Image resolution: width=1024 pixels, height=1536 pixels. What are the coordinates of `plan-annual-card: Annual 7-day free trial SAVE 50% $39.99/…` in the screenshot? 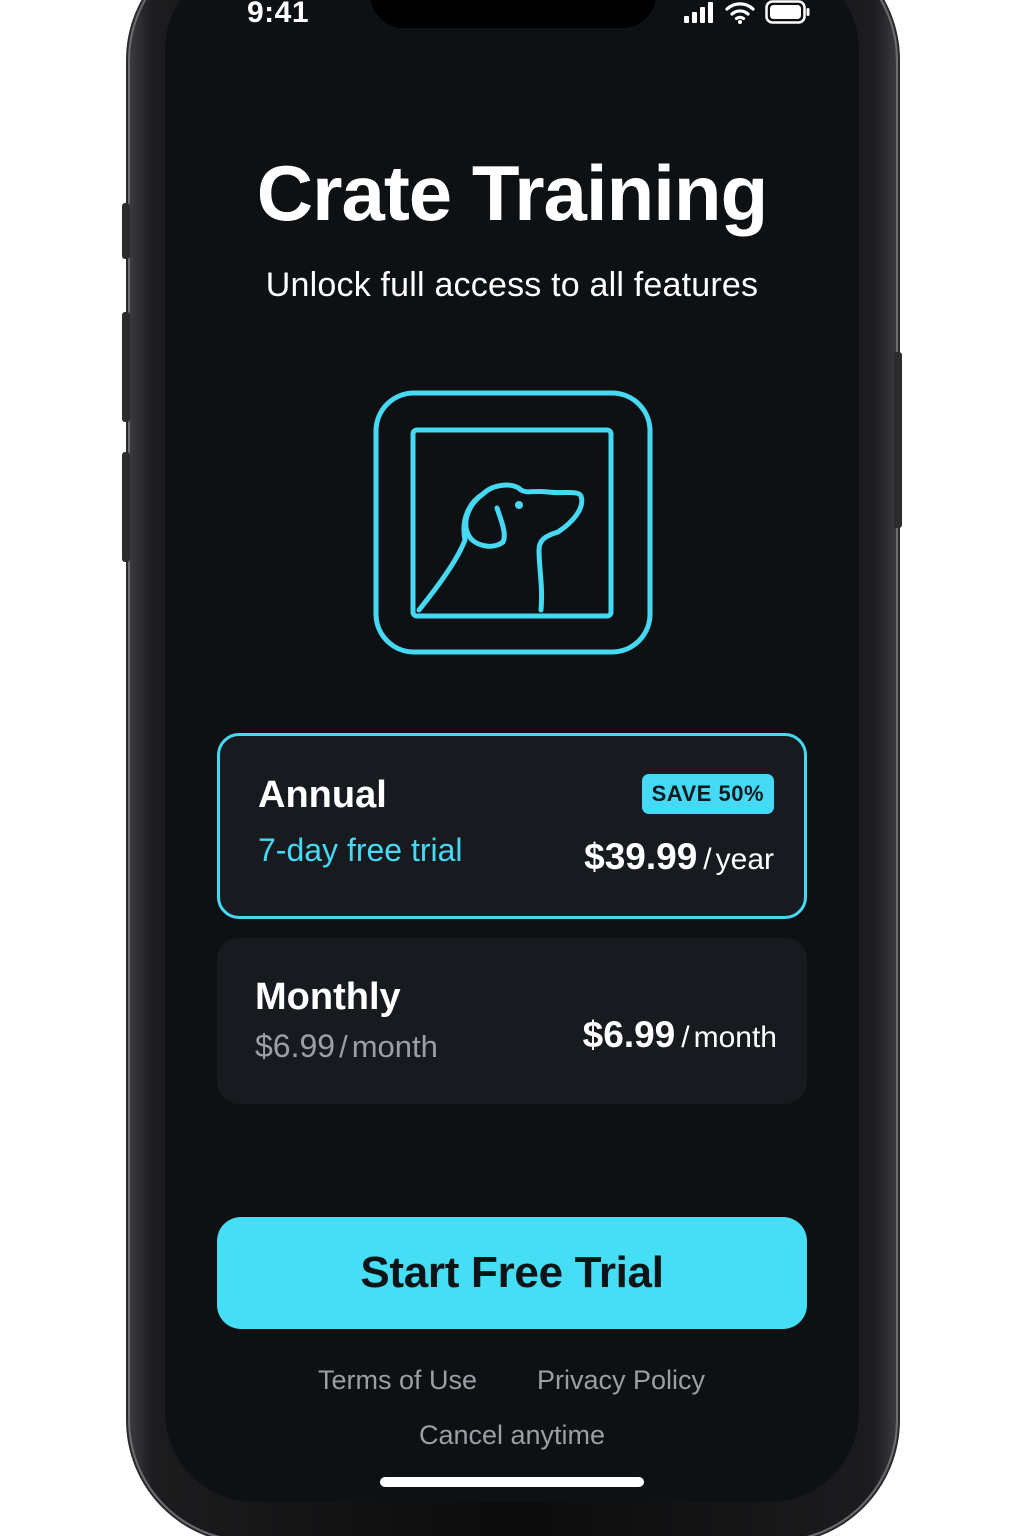 It's located at (512, 826).